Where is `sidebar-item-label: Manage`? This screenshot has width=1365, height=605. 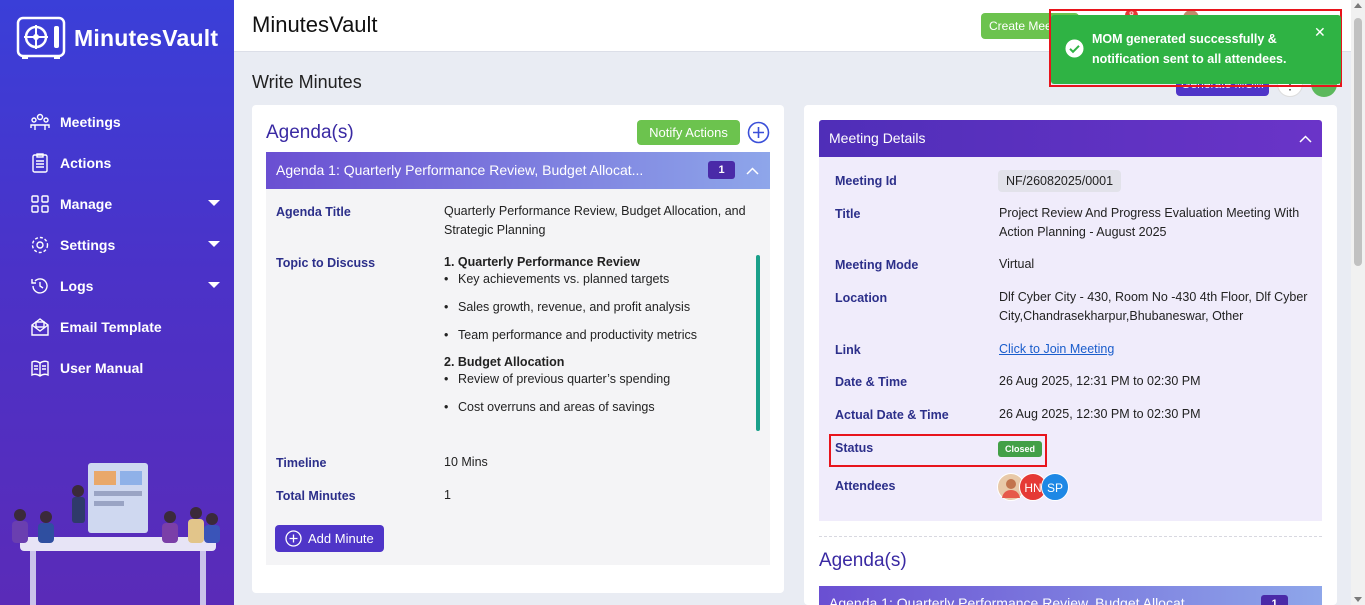
sidebar-item-label: Manage is located at coordinates (86, 203).